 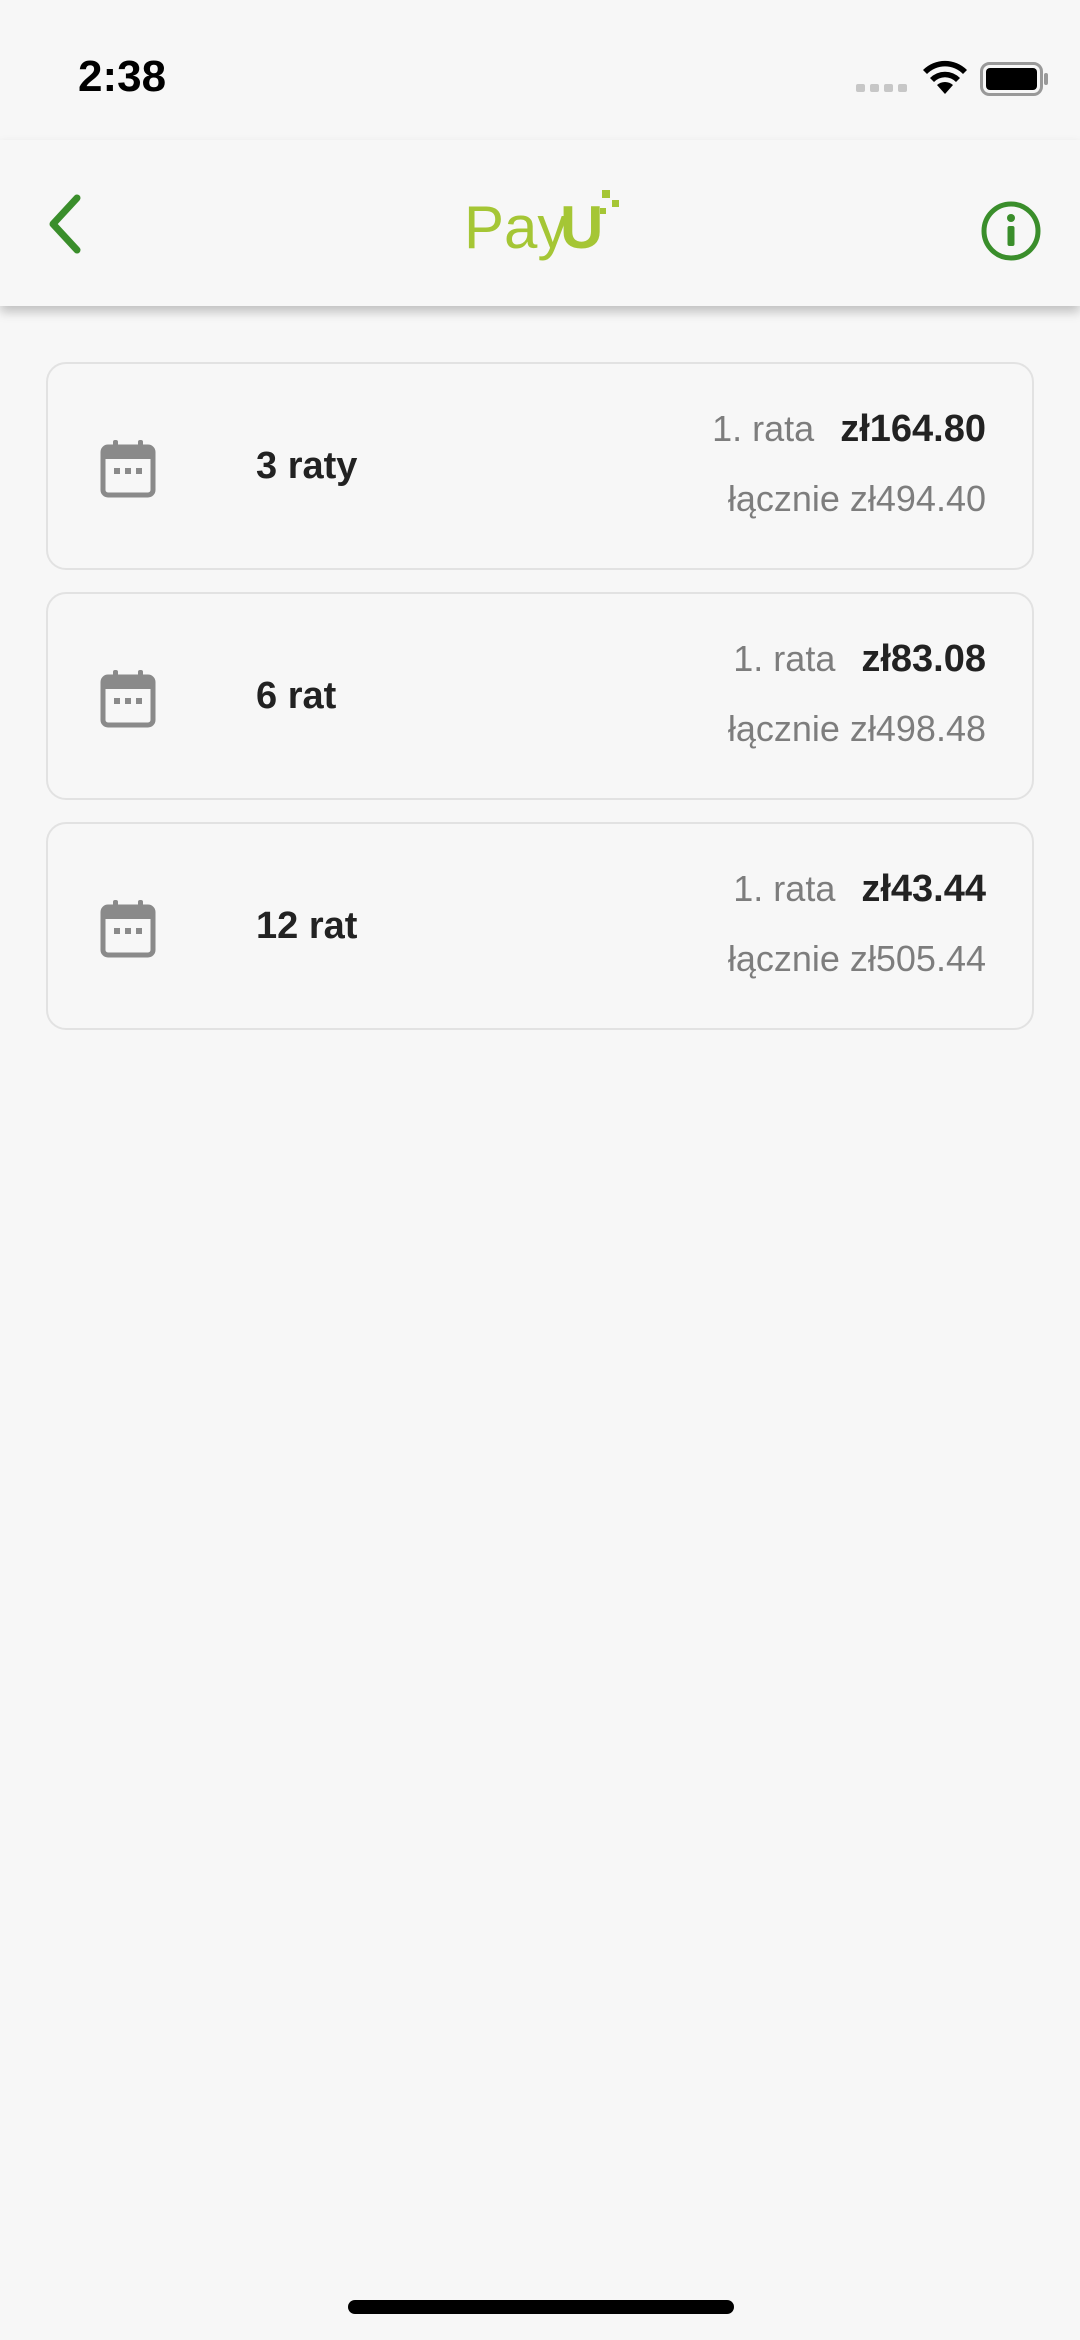 I want to click on status-bar: 2:38, so click(x=540, y=70).